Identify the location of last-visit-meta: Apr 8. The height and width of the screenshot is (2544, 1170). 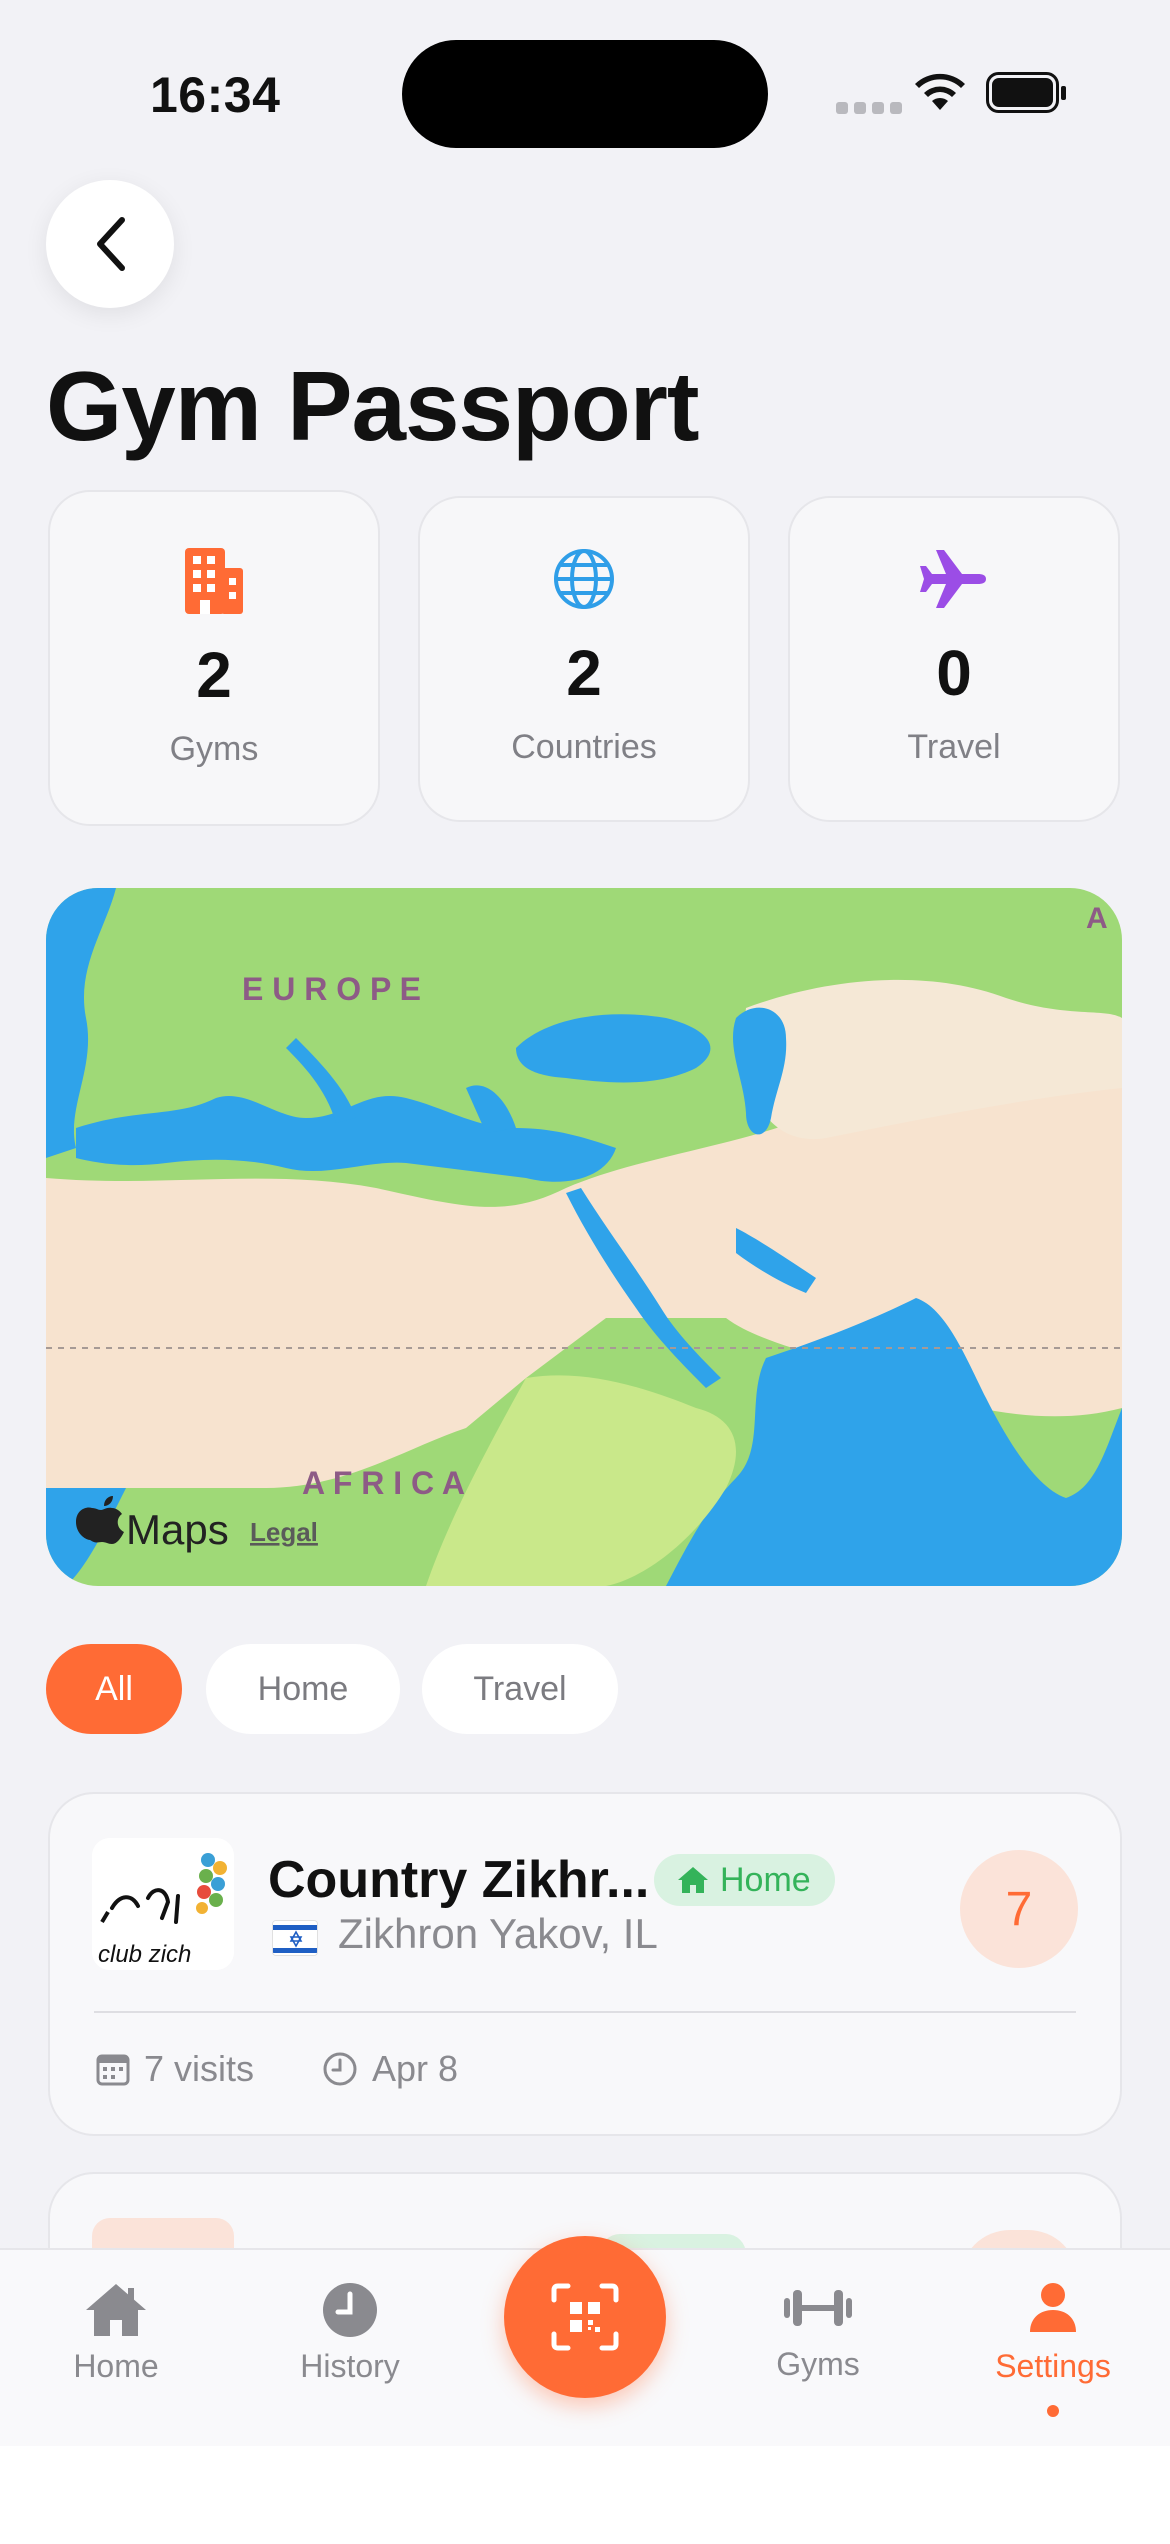
(390, 2069).